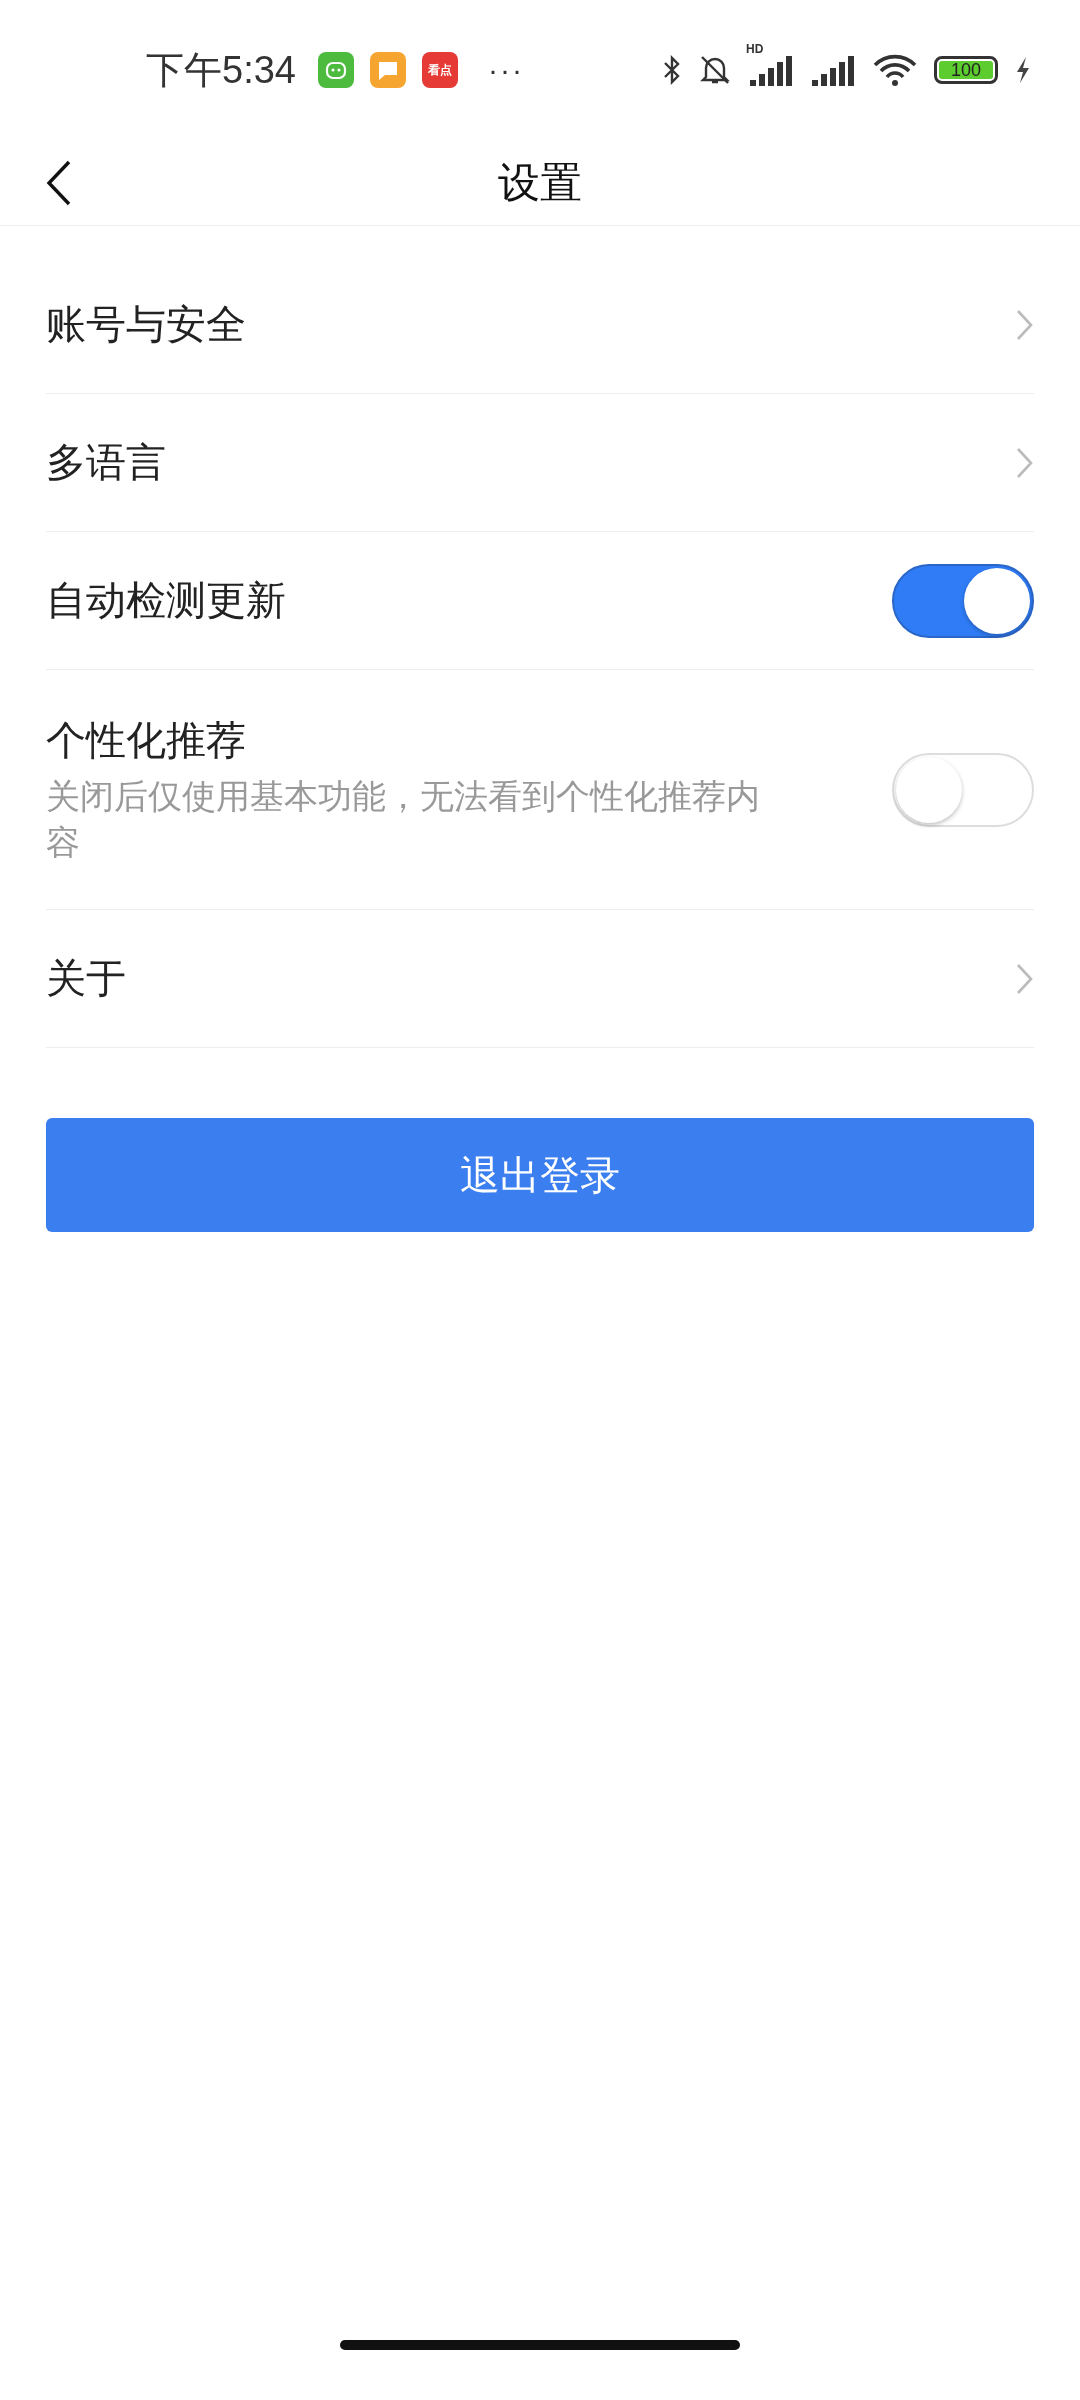 The height and width of the screenshot is (2400, 1080). Describe the element at coordinates (146, 741) in the screenshot. I see `setting-label: 个性化推荐` at that location.